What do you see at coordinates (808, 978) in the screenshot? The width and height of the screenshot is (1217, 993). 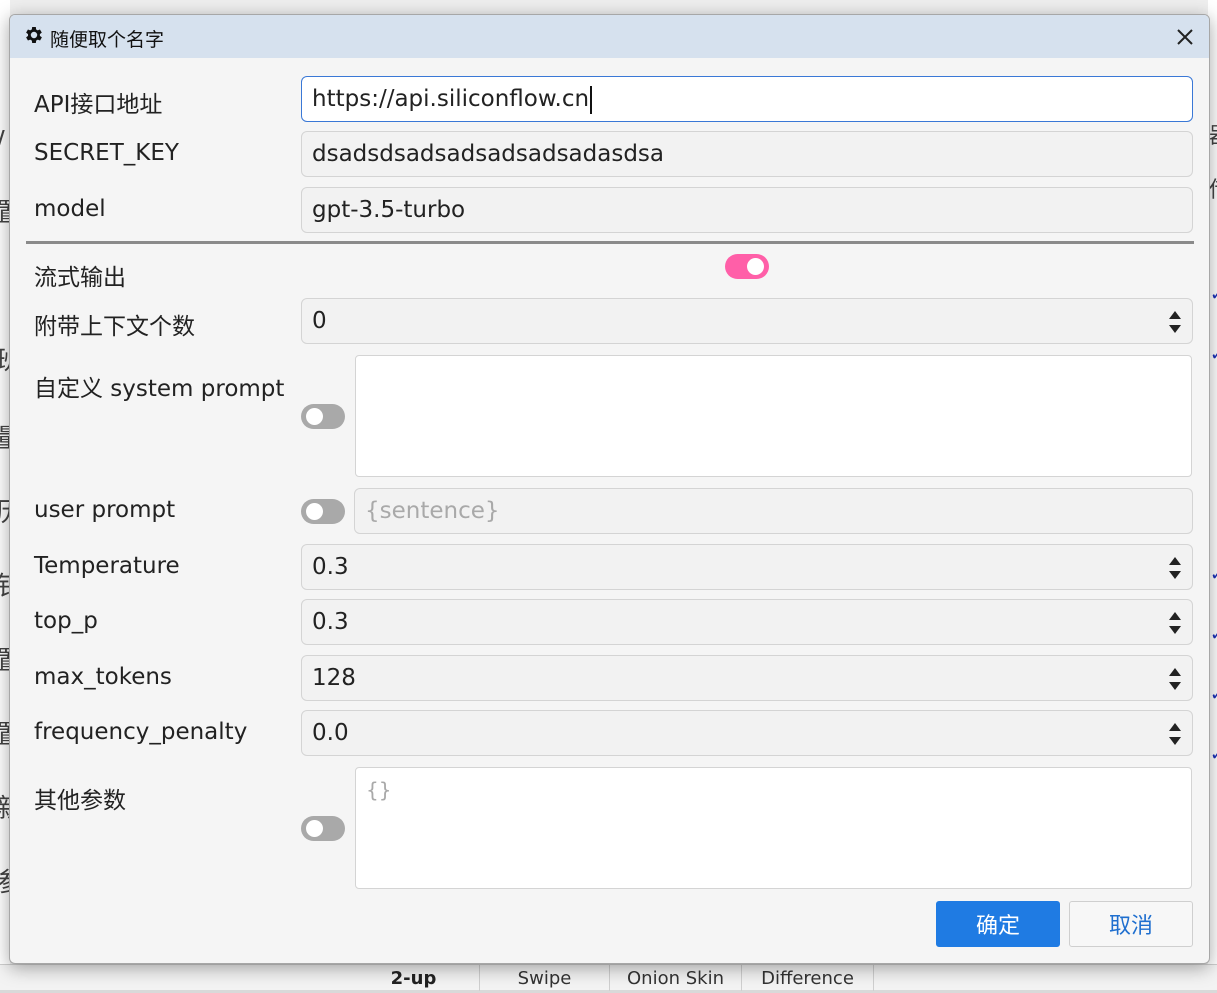 I see `tab-difference: Difference` at bounding box center [808, 978].